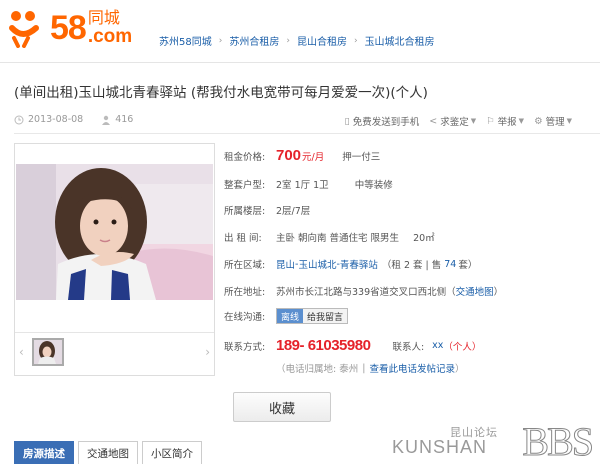  Describe the element at coordinates (28, 28) in the screenshot. I see `logo-smile-icon` at that location.